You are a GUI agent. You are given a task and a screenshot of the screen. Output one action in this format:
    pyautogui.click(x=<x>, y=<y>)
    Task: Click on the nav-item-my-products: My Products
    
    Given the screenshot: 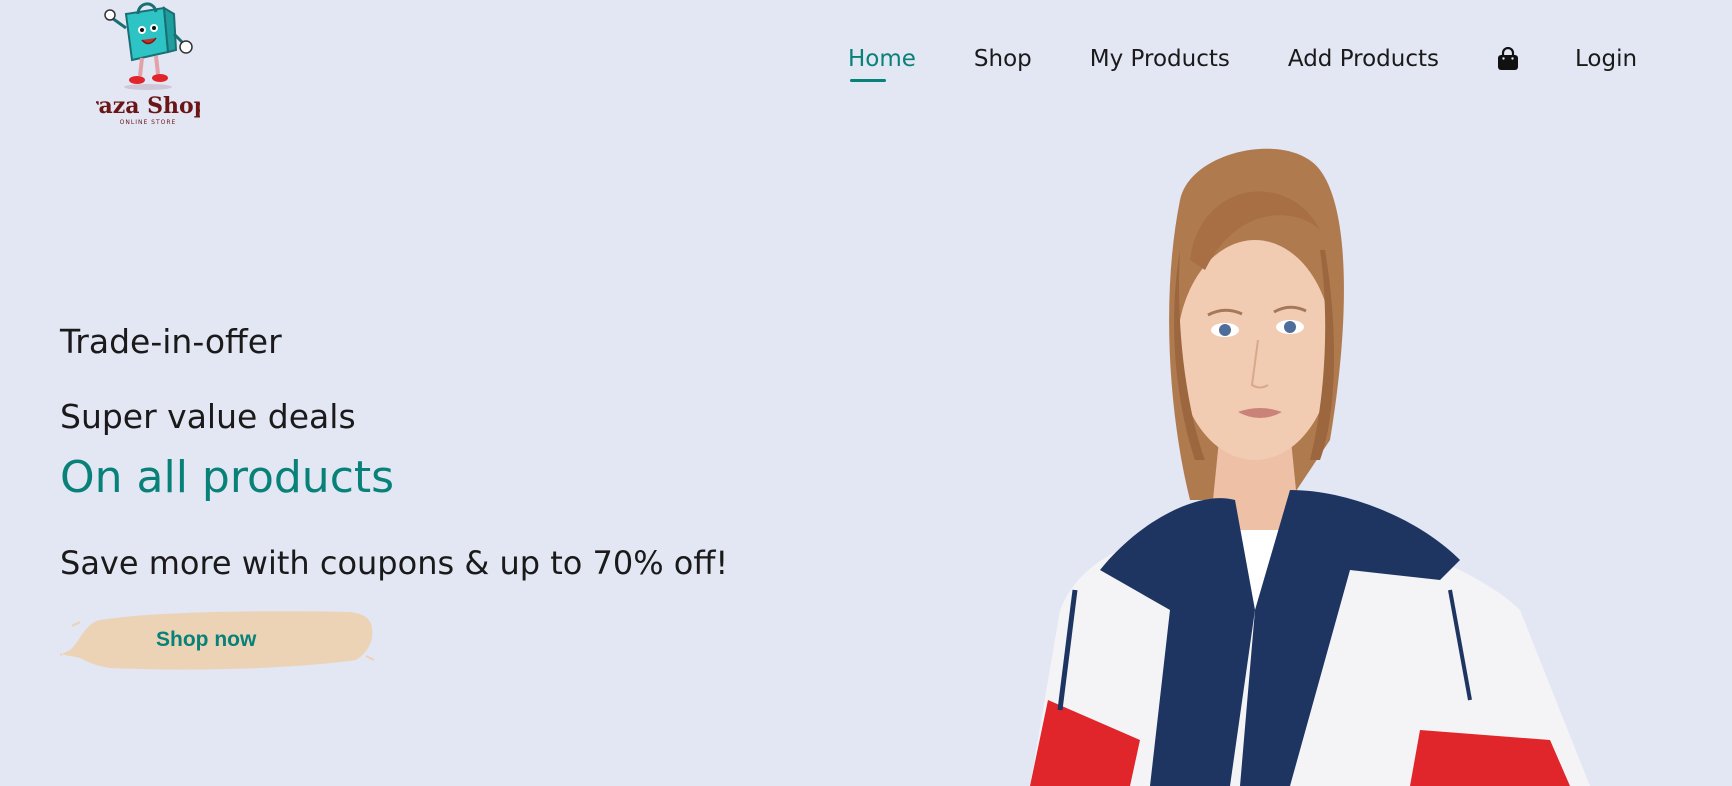 What is the action you would take?
    pyautogui.click(x=1160, y=59)
    